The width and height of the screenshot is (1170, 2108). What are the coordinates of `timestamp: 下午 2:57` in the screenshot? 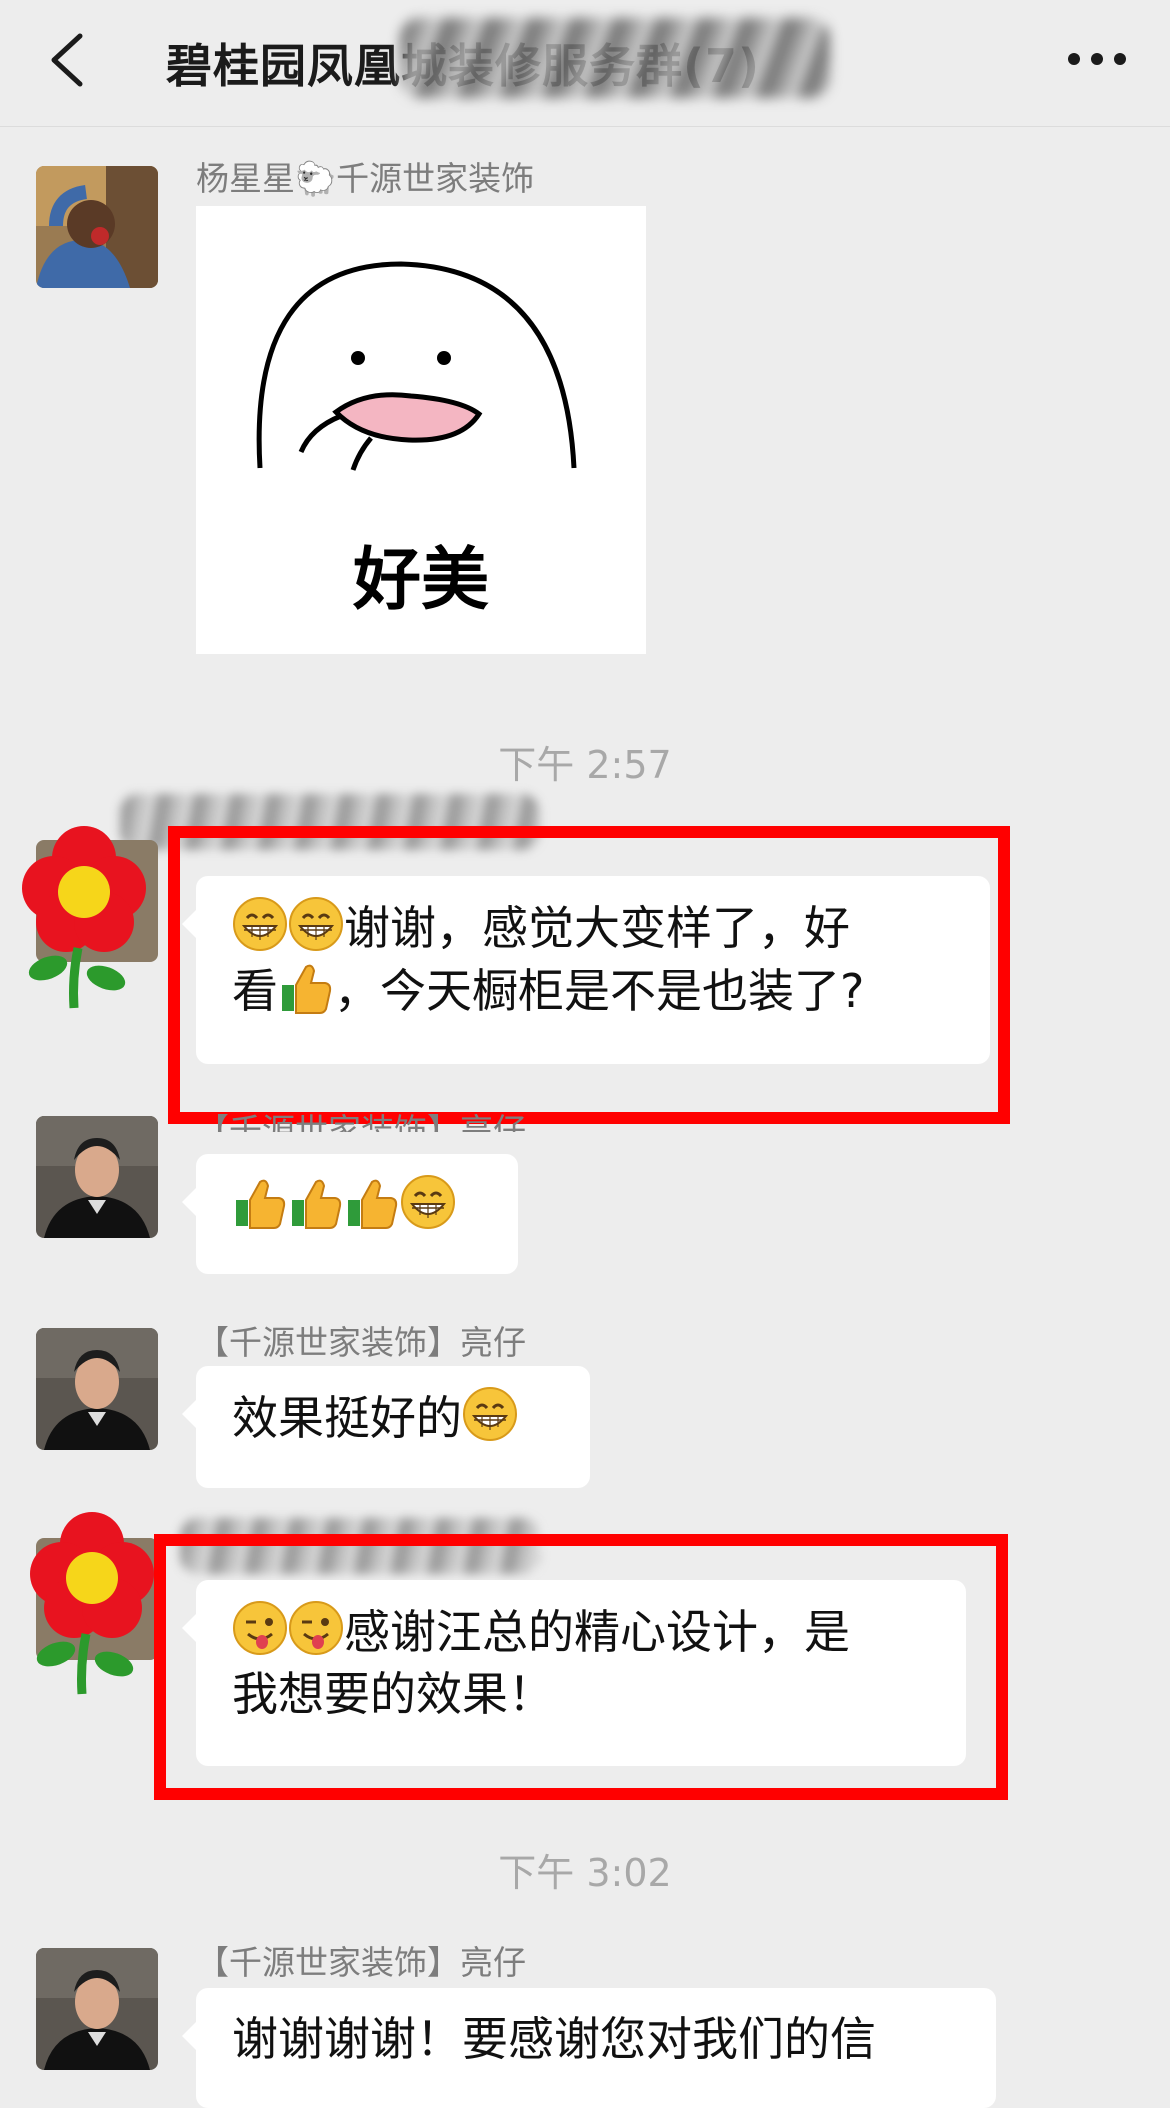 It's located at (585, 765).